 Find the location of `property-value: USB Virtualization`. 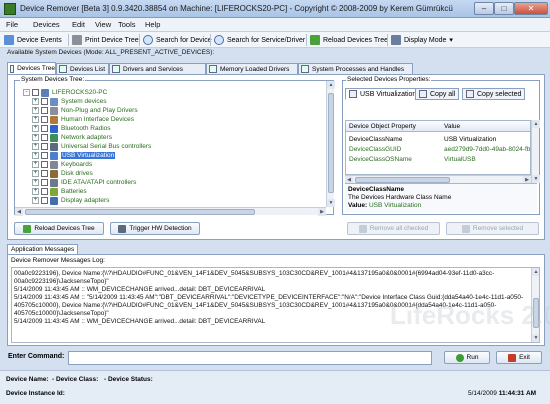

property-value: USB Virtualization is located at coordinates (487, 139).